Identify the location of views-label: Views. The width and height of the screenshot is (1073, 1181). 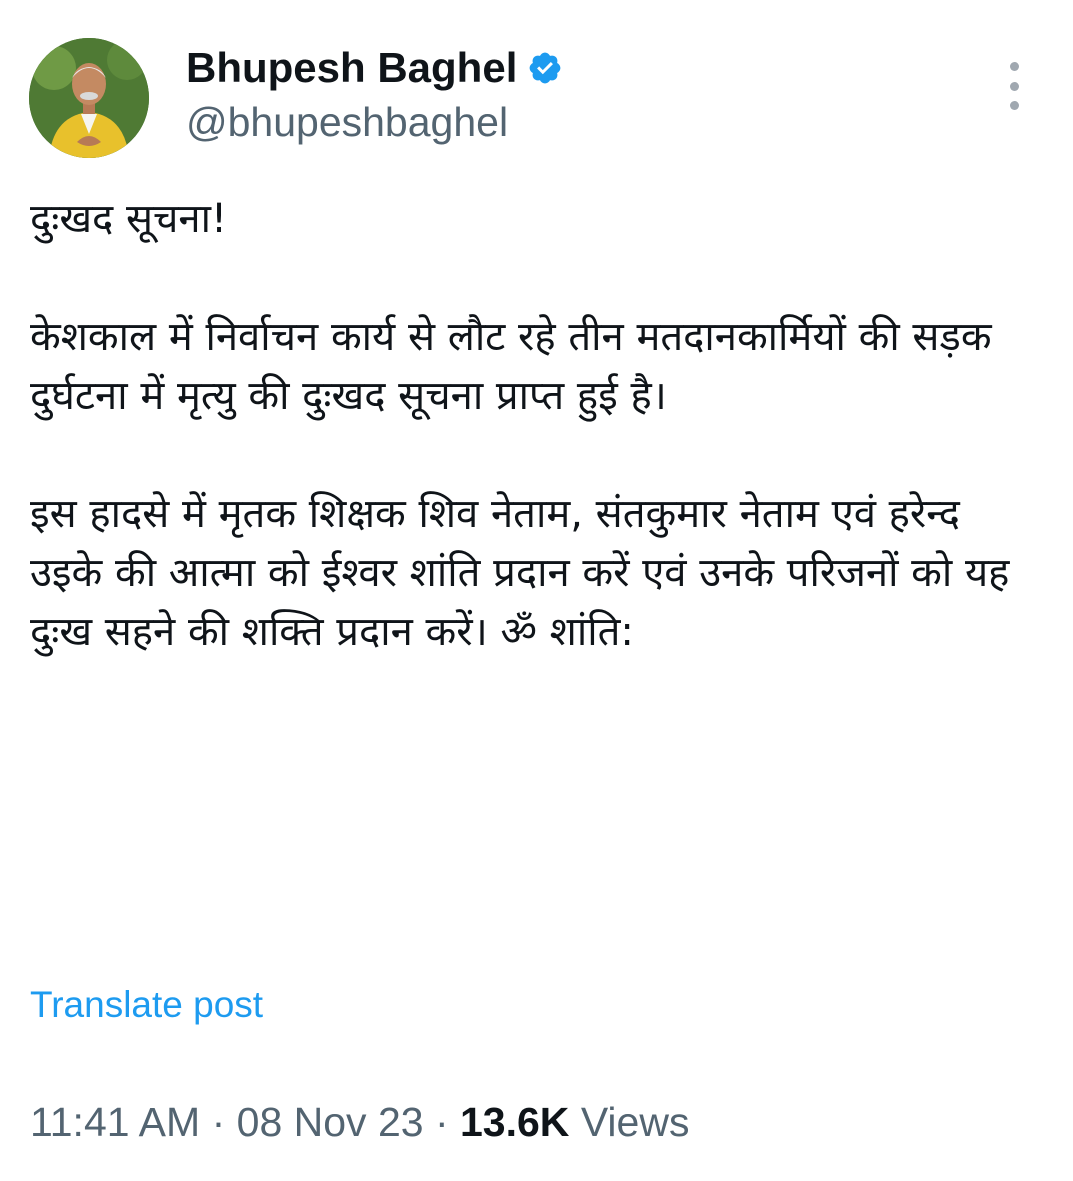
(629, 1122).